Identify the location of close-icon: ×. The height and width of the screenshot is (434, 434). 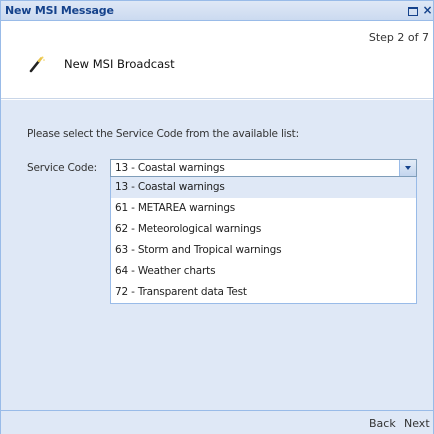
(427, 10).